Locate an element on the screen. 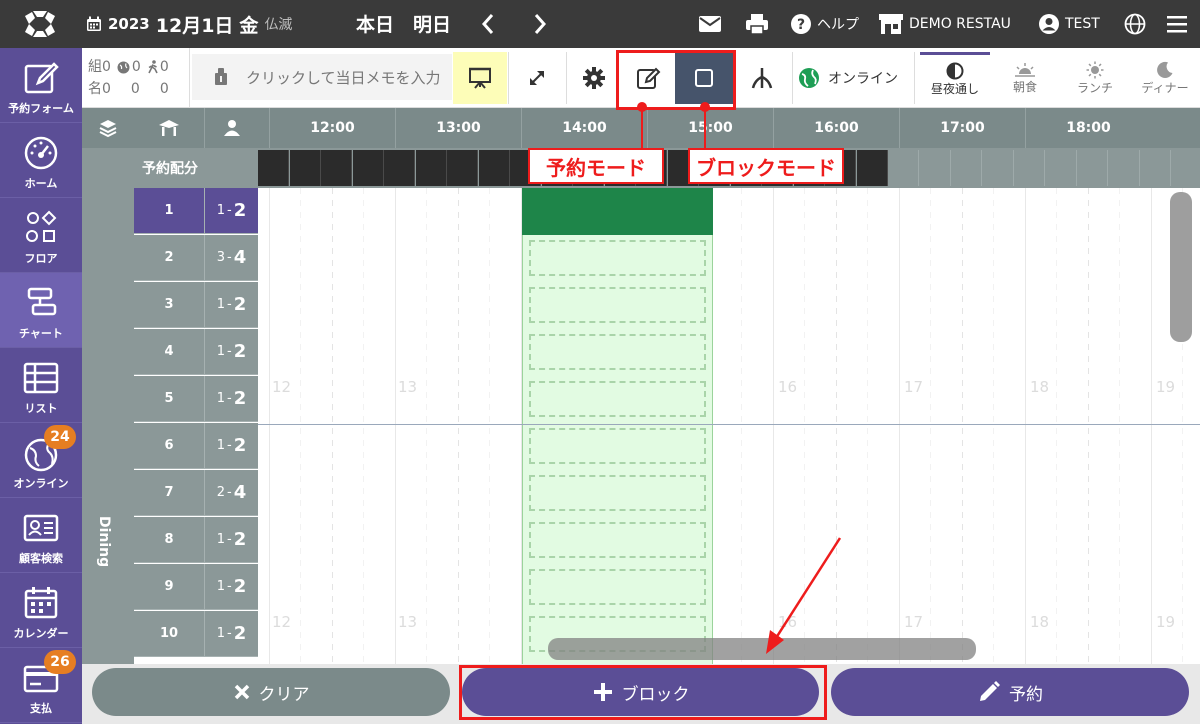 This screenshot has height=724, width=1200. online-toggle-button: オンライン is located at coordinates (853, 78).